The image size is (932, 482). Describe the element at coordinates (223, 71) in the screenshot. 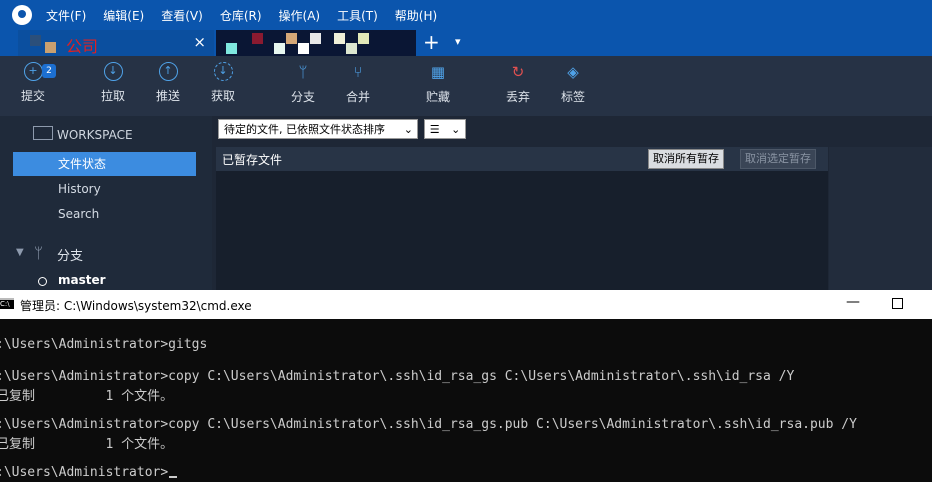

I see `fetch-circle-icon: ↓` at that location.